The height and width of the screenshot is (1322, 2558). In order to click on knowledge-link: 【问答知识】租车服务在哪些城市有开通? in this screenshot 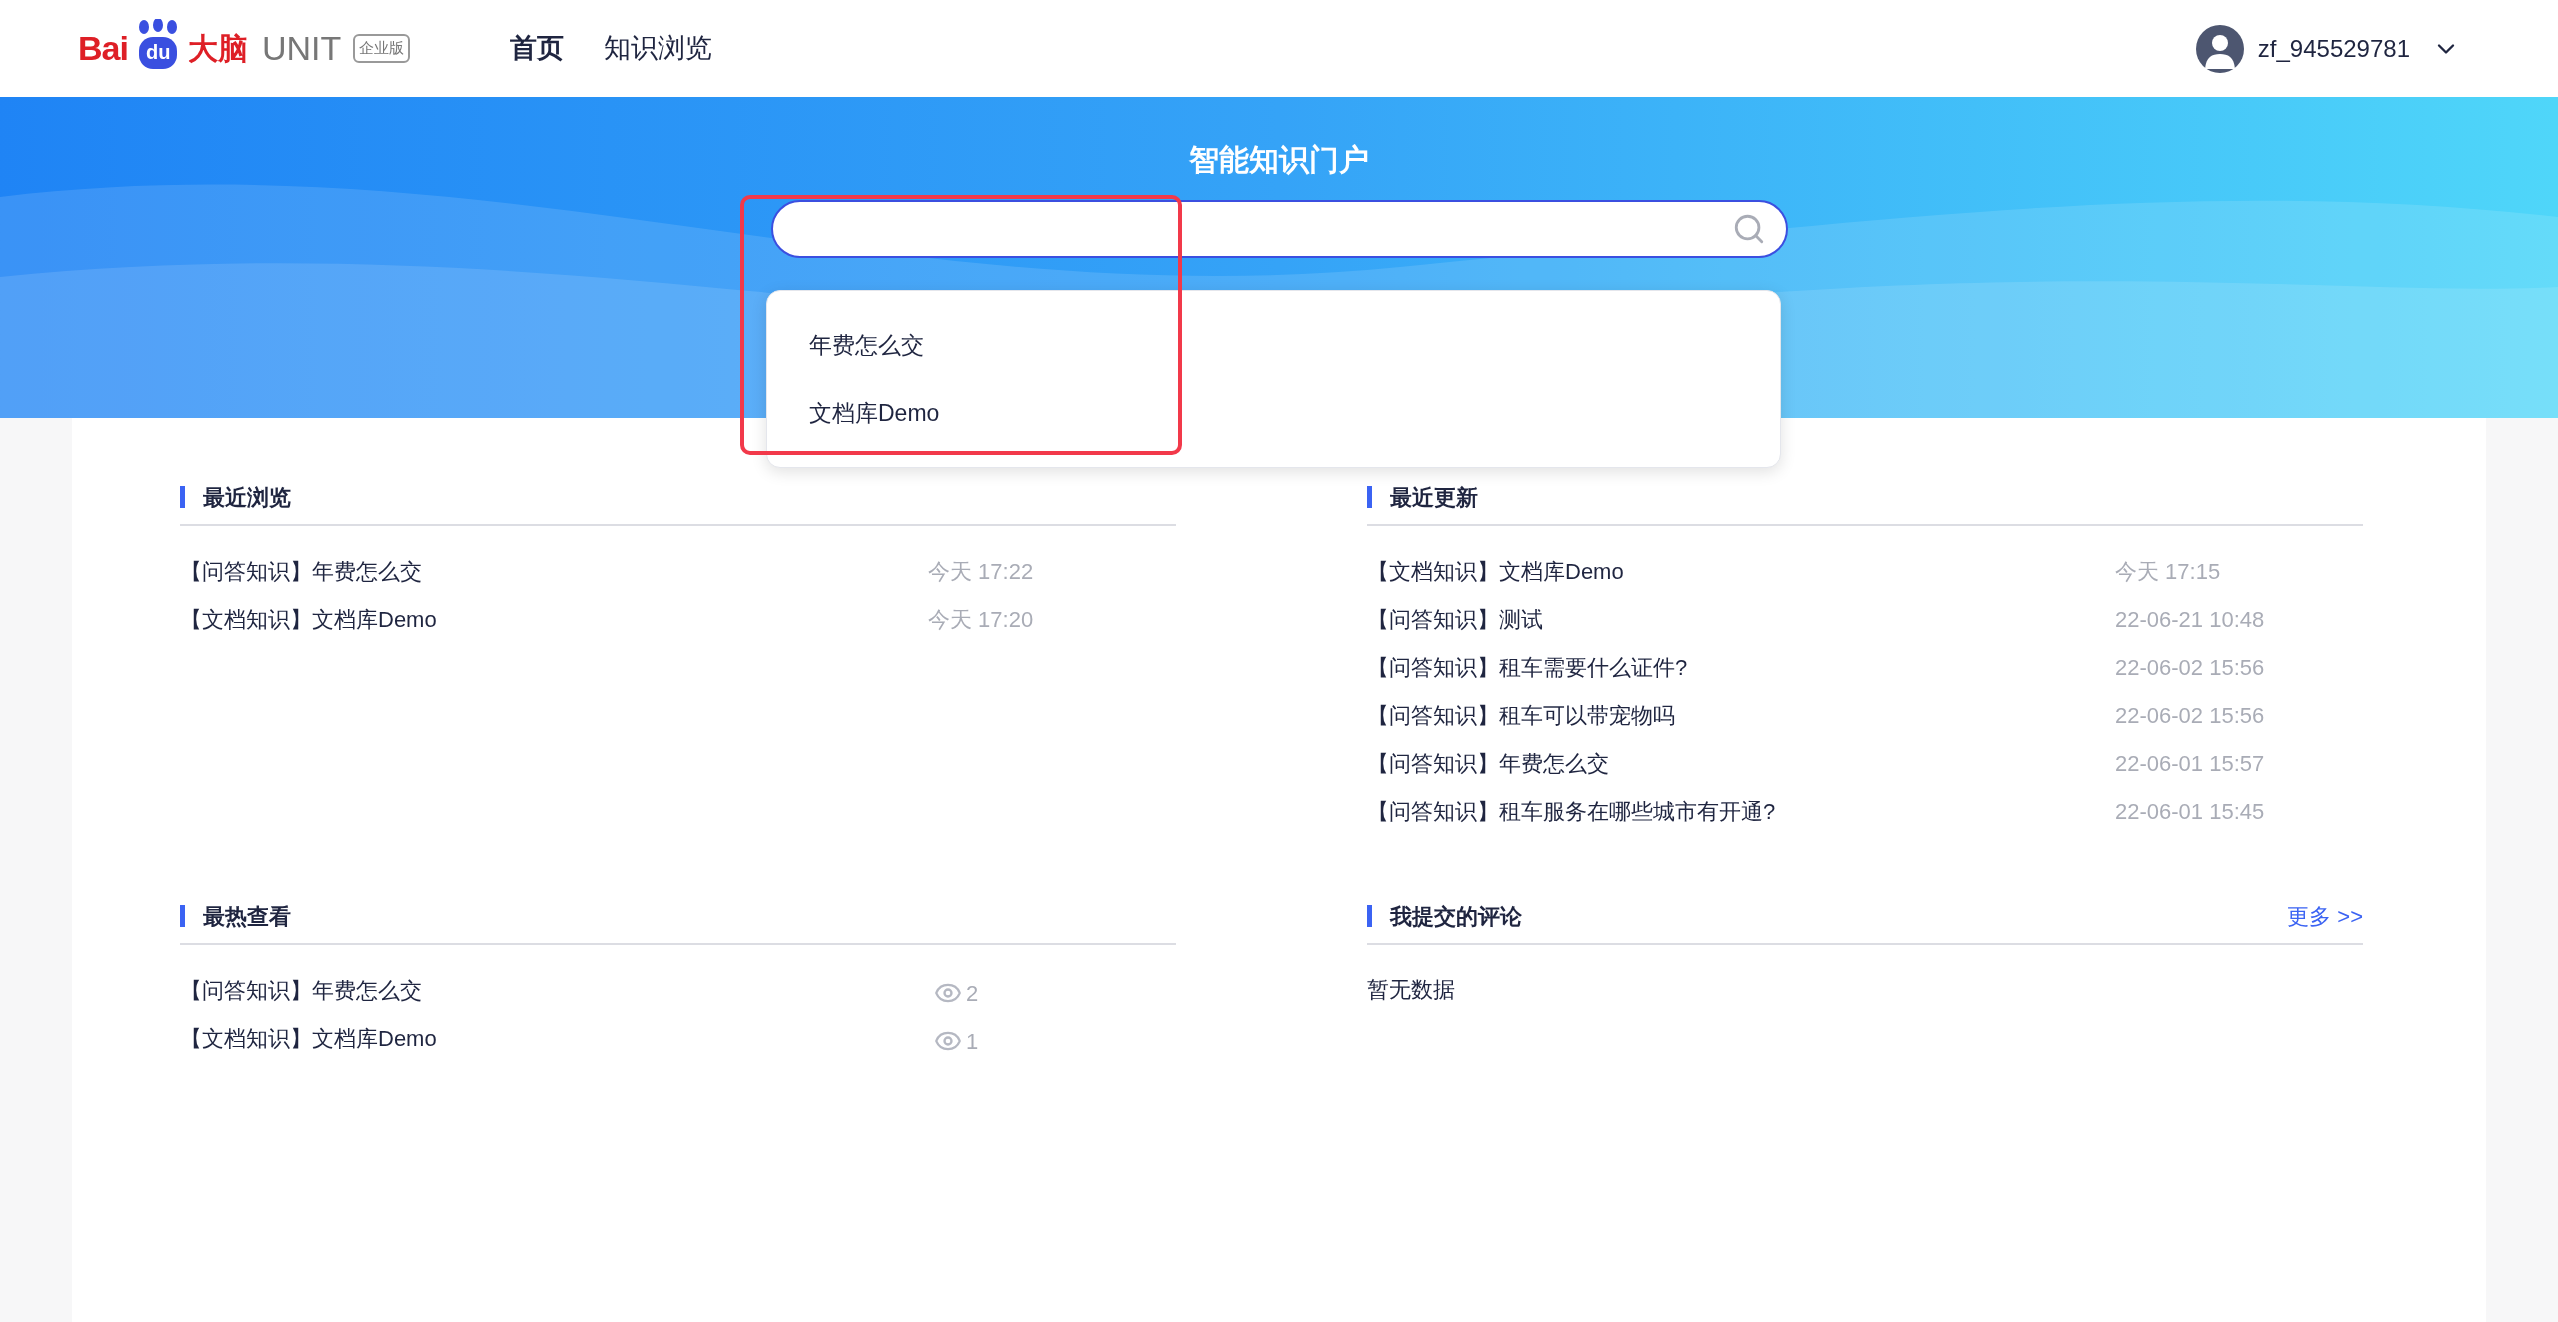, I will do `click(1741, 811)`.